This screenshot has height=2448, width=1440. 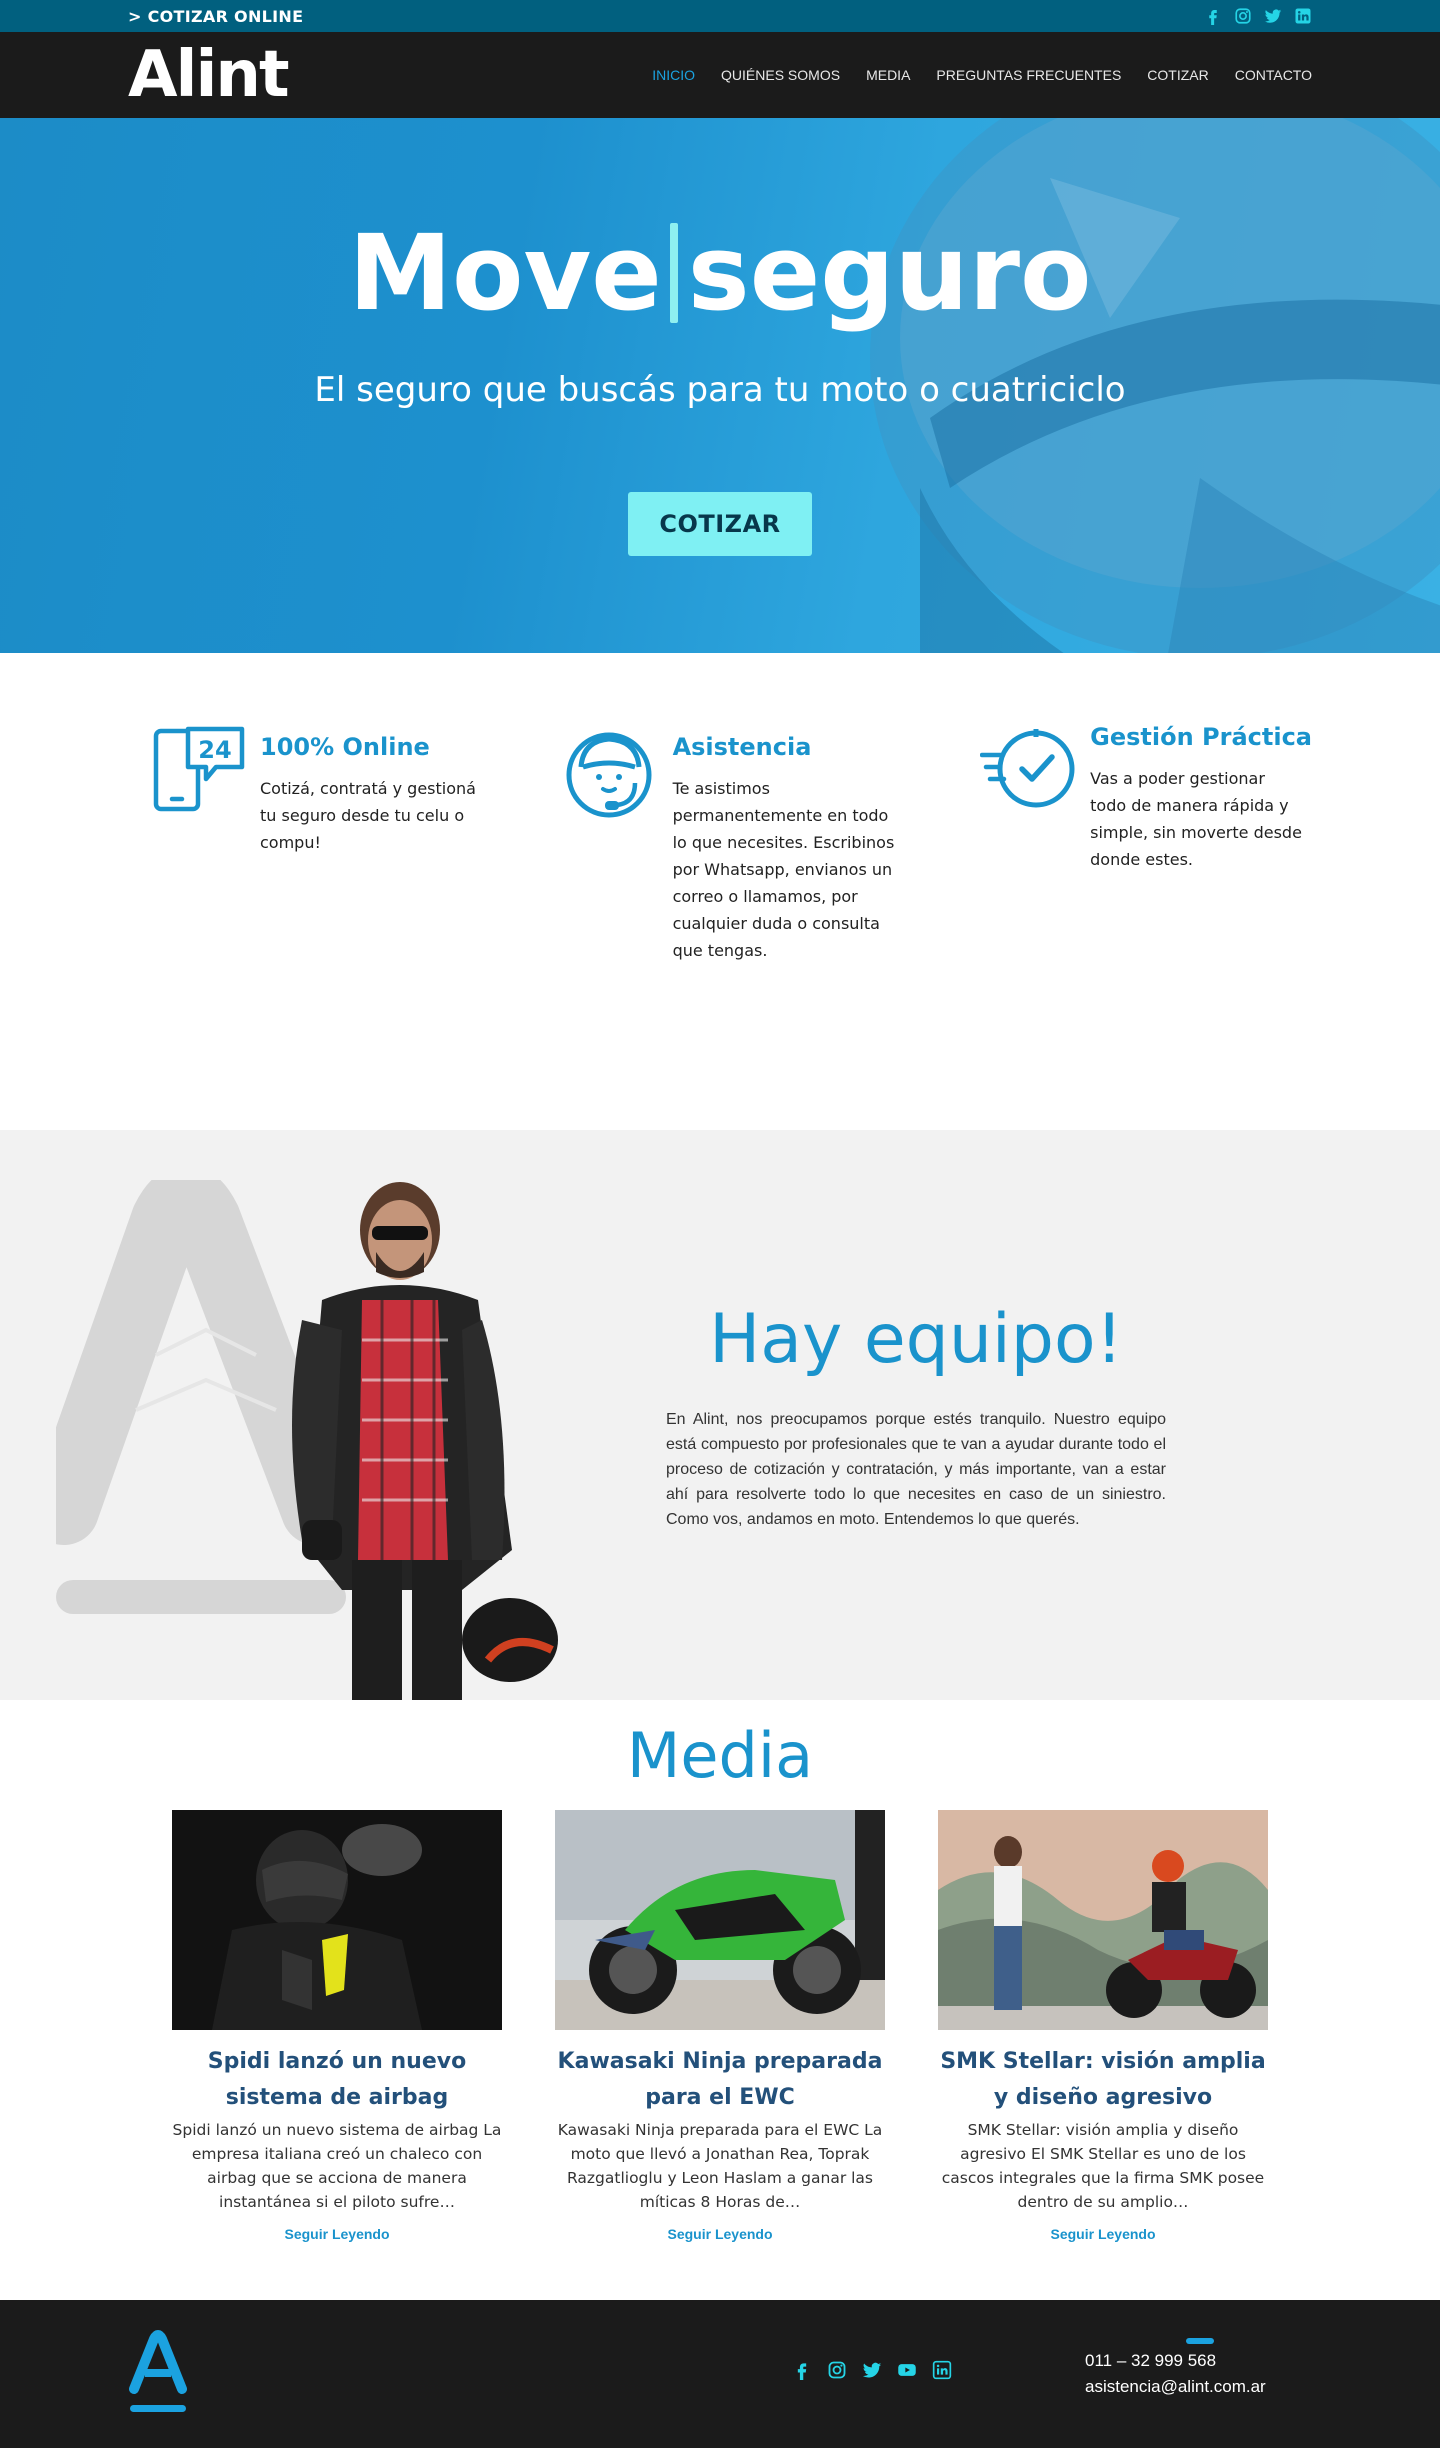 What do you see at coordinates (337, 2080) in the screenshot?
I see `article-title: Spidi lanzó un nuevo sistema de airbag` at bounding box center [337, 2080].